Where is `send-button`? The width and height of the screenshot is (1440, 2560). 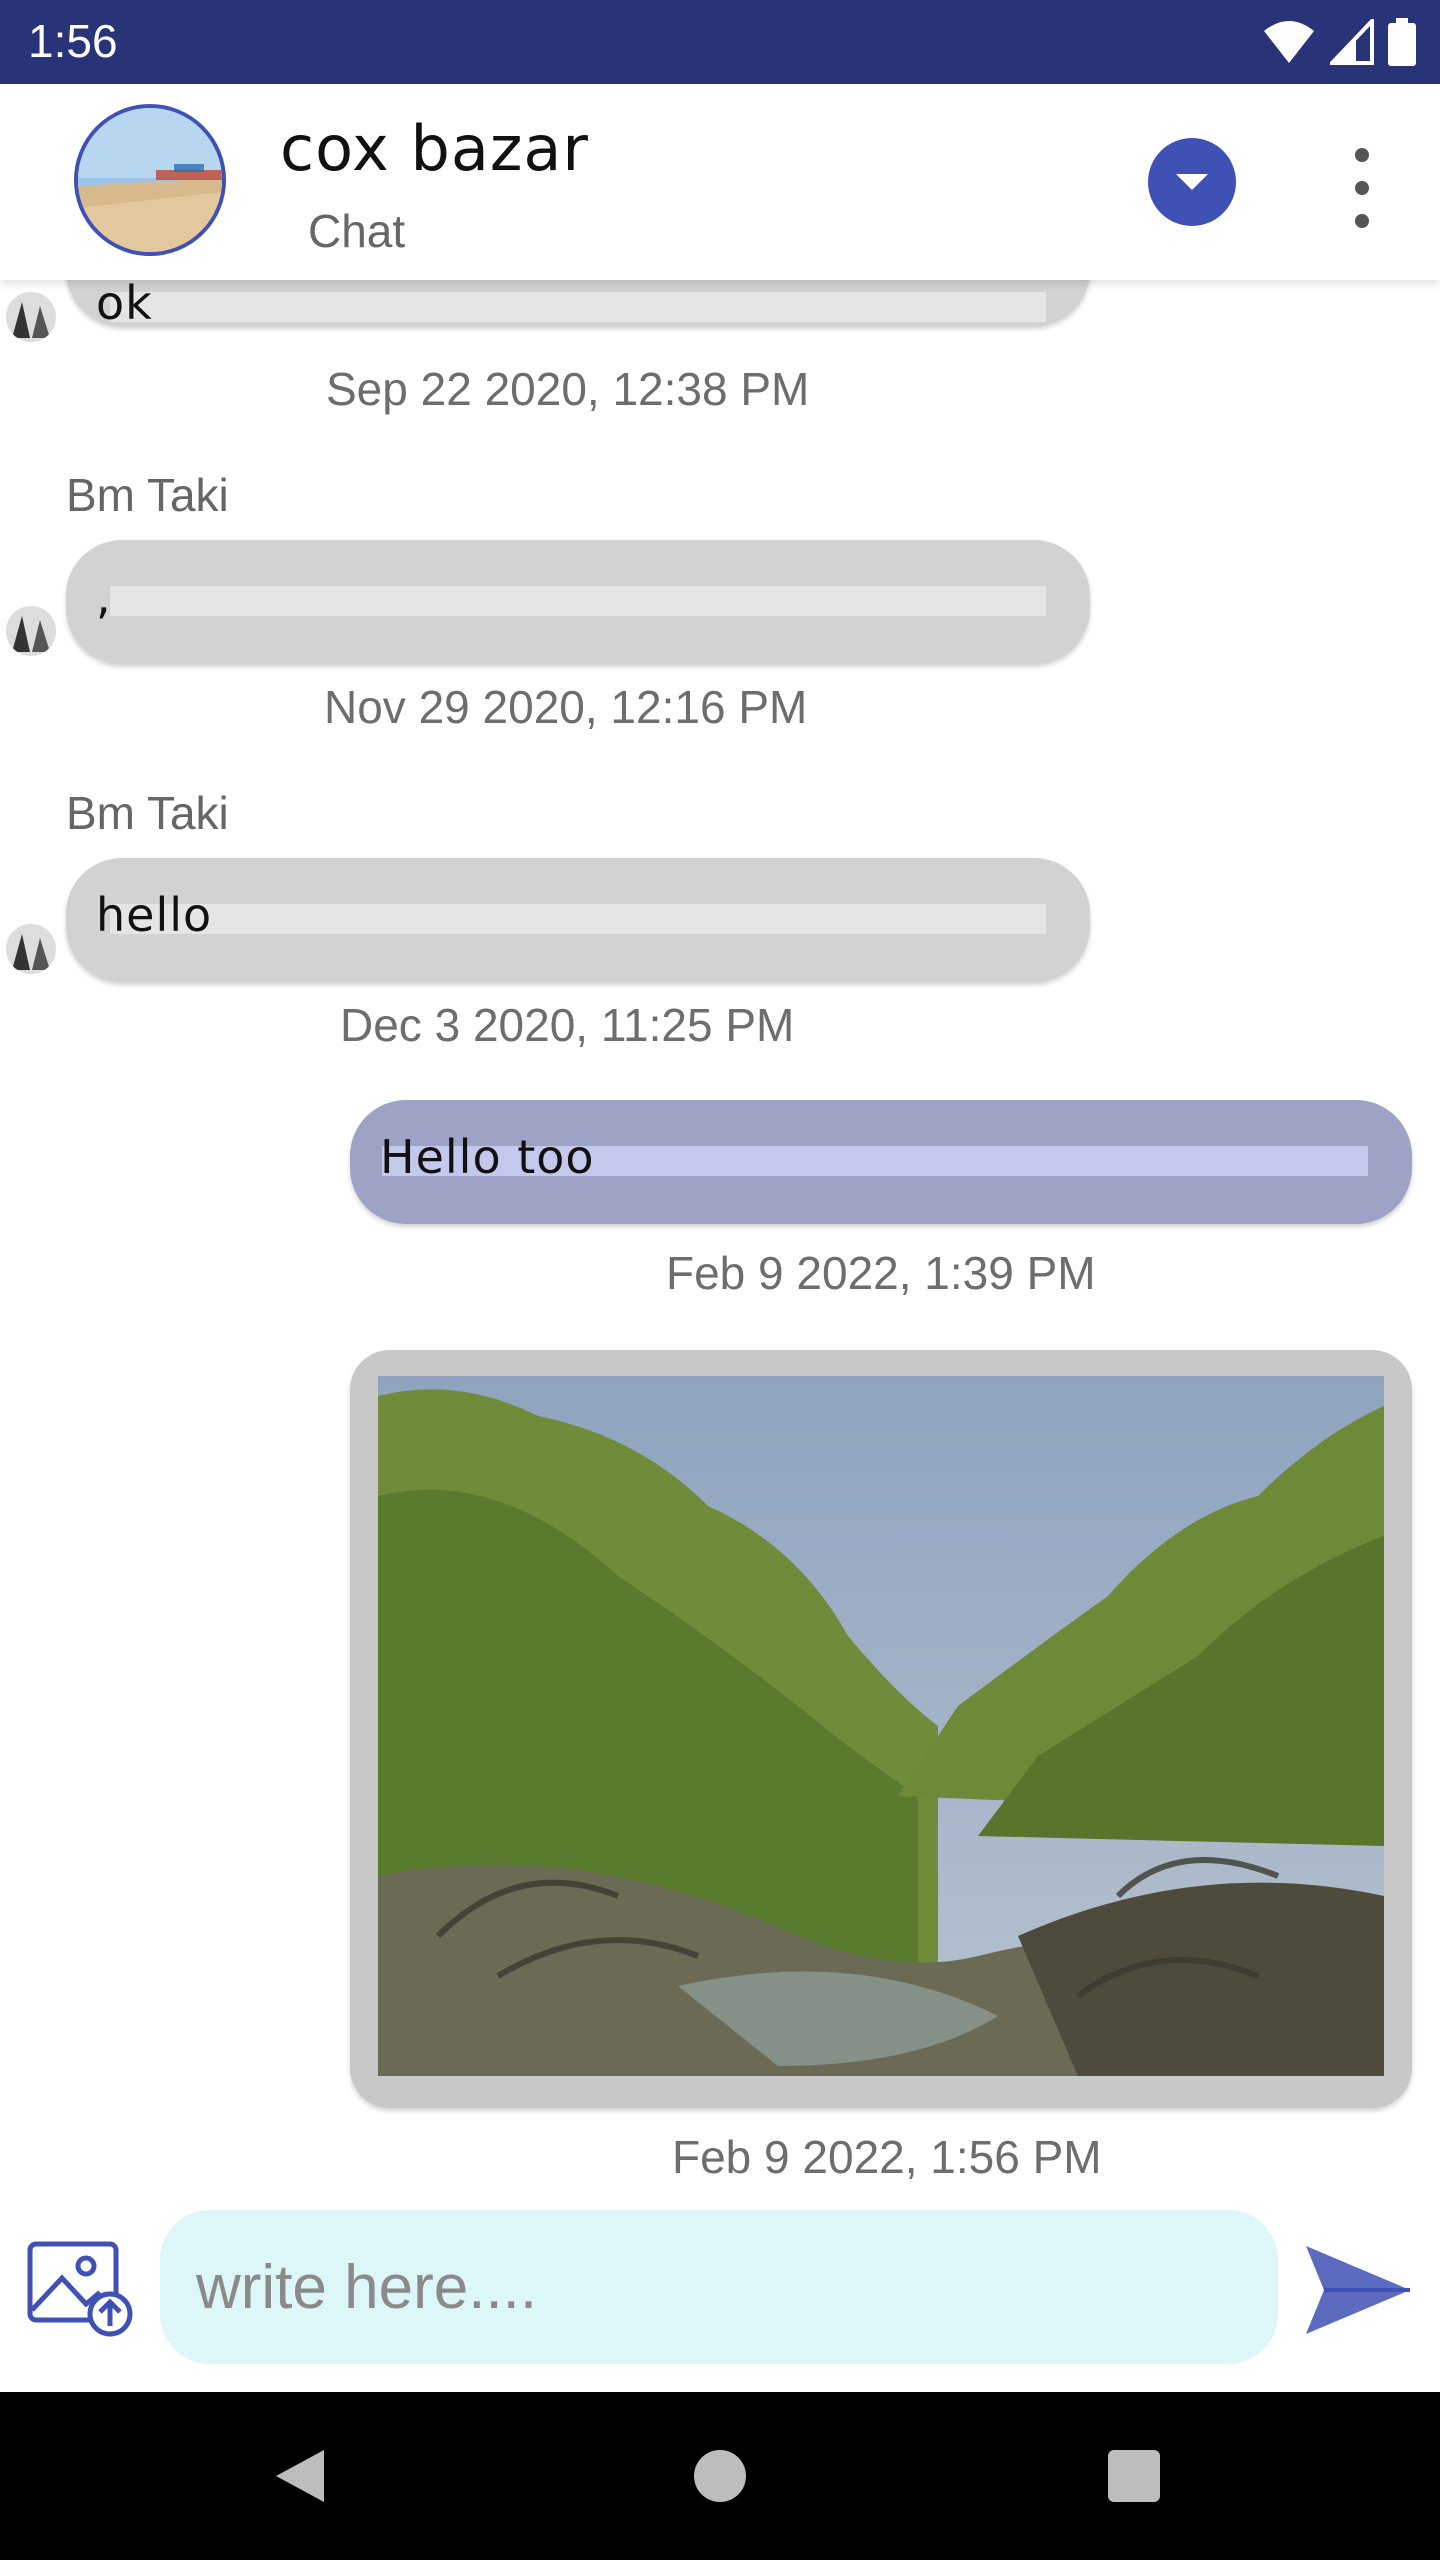 send-button is located at coordinates (1358, 2290).